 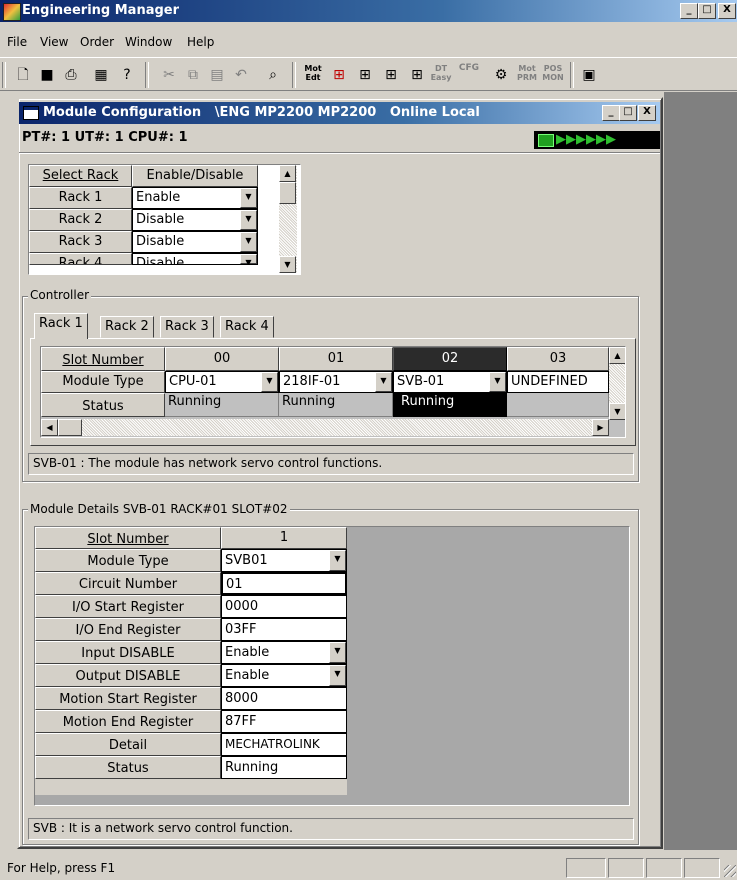 I want to click on detail-slot-value: 1, so click(x=284, y=538).